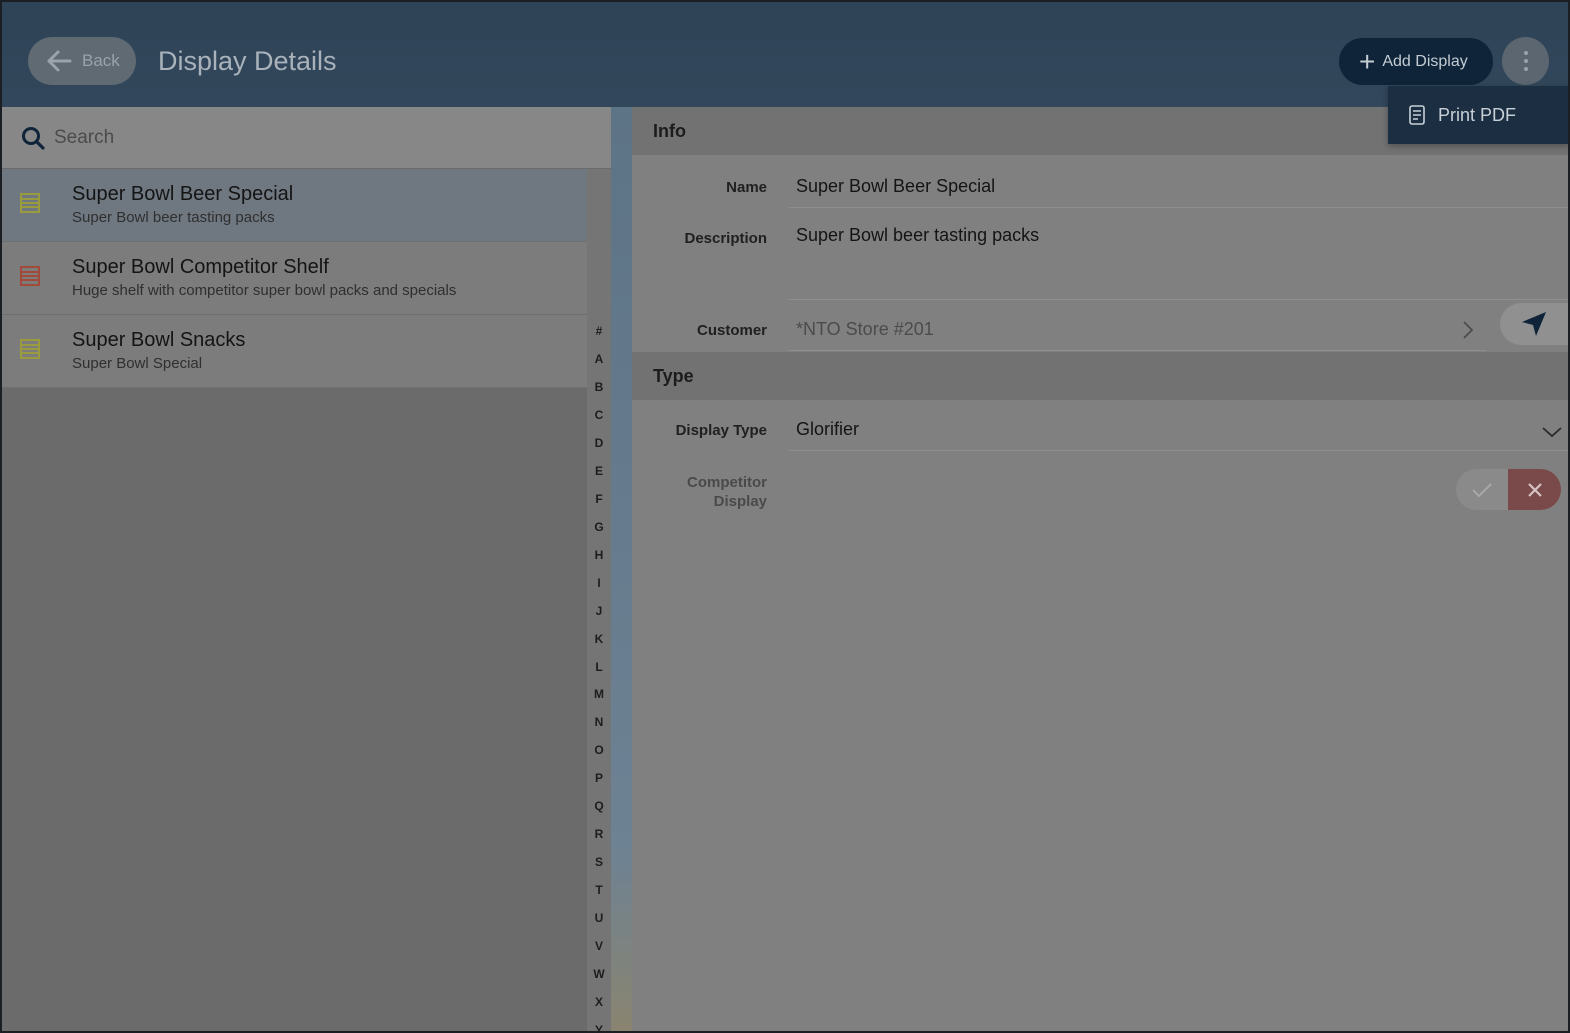 The image size is (1570, 1033). What do you see at coordinates (599, 331) in the screenshot?
I see `alphabet-index-letter: #` at bounding box center [599, 331].